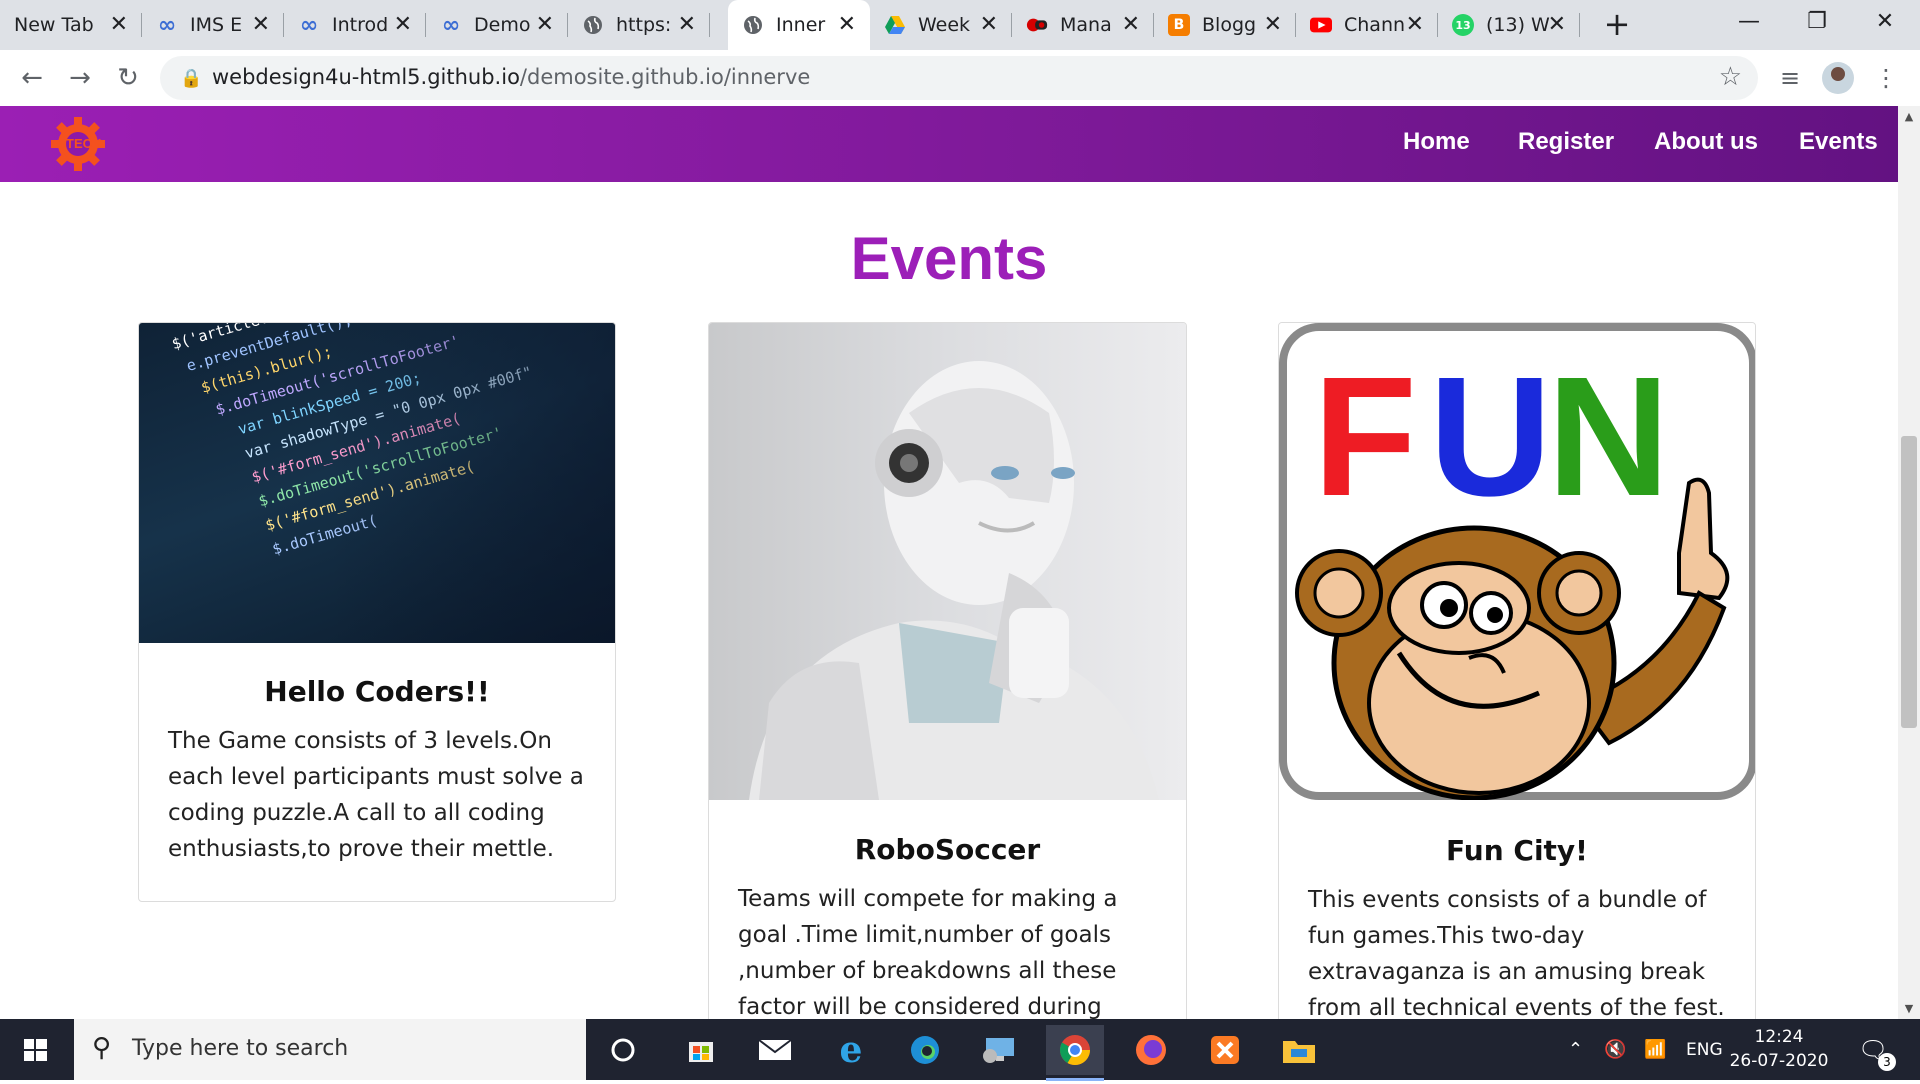 The width and height of the screenshot is (1920, 1084). What do you see at coordinates (1299, 1050) in the screenshot?
I see `file-explorer-icon` at bounding box center [1299, 1050].